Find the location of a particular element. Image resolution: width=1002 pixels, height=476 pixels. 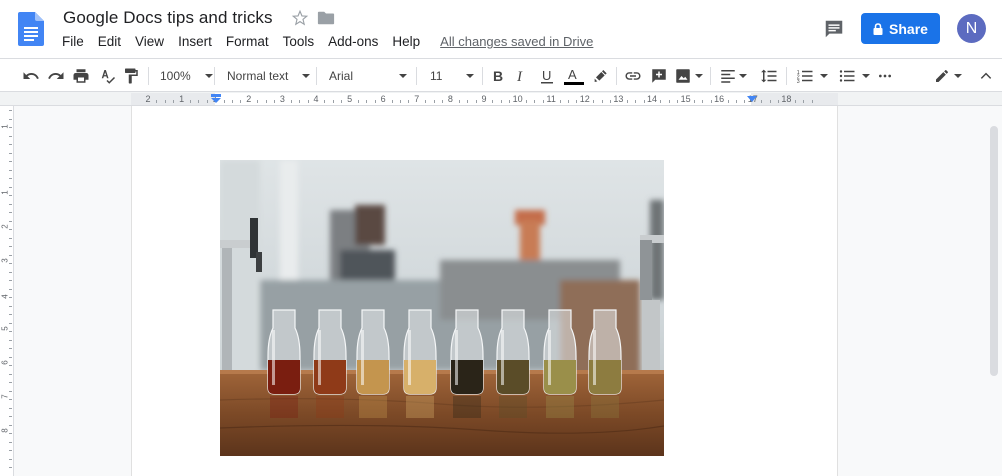

italic-icon: I is located at coordinates (522, 76).